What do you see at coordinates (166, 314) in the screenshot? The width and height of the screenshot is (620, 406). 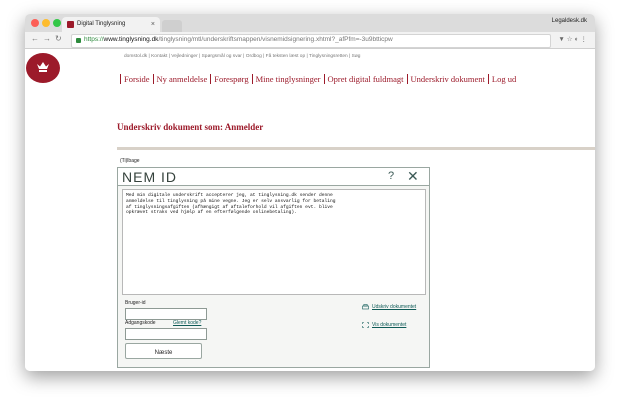 I see `user-id-input` at bounding box center [166, 314].